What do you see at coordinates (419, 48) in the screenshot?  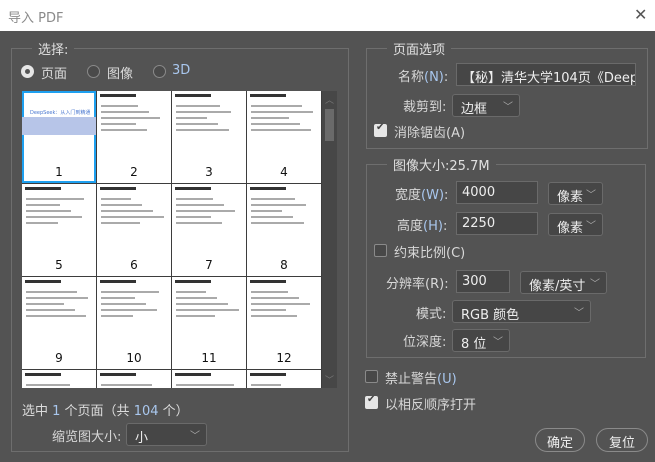 I see `page-options-legend: 页面选项` at bounding box center [419, 48].